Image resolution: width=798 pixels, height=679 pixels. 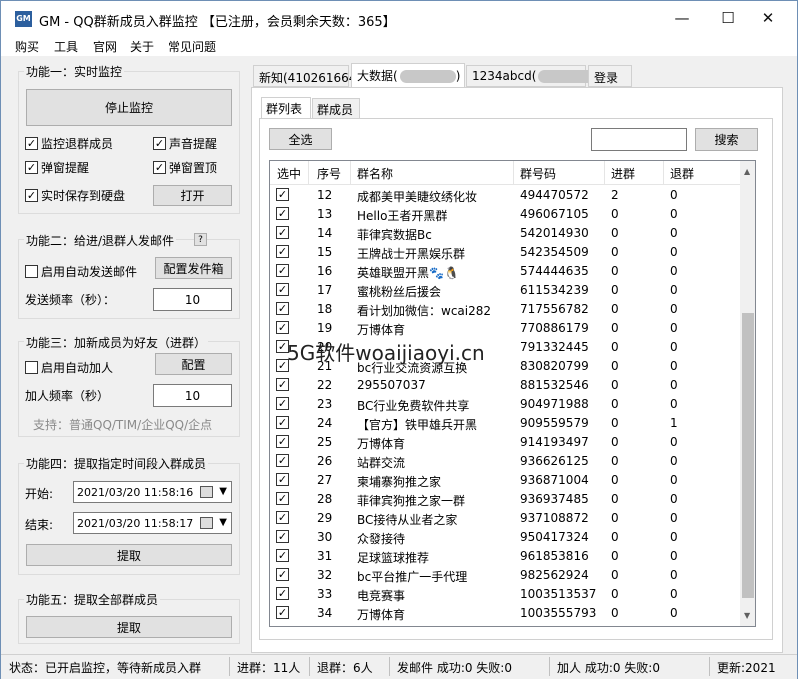 I want to click on auto-add-checkbox: 启用自动加人, so click(x=69, y=367).